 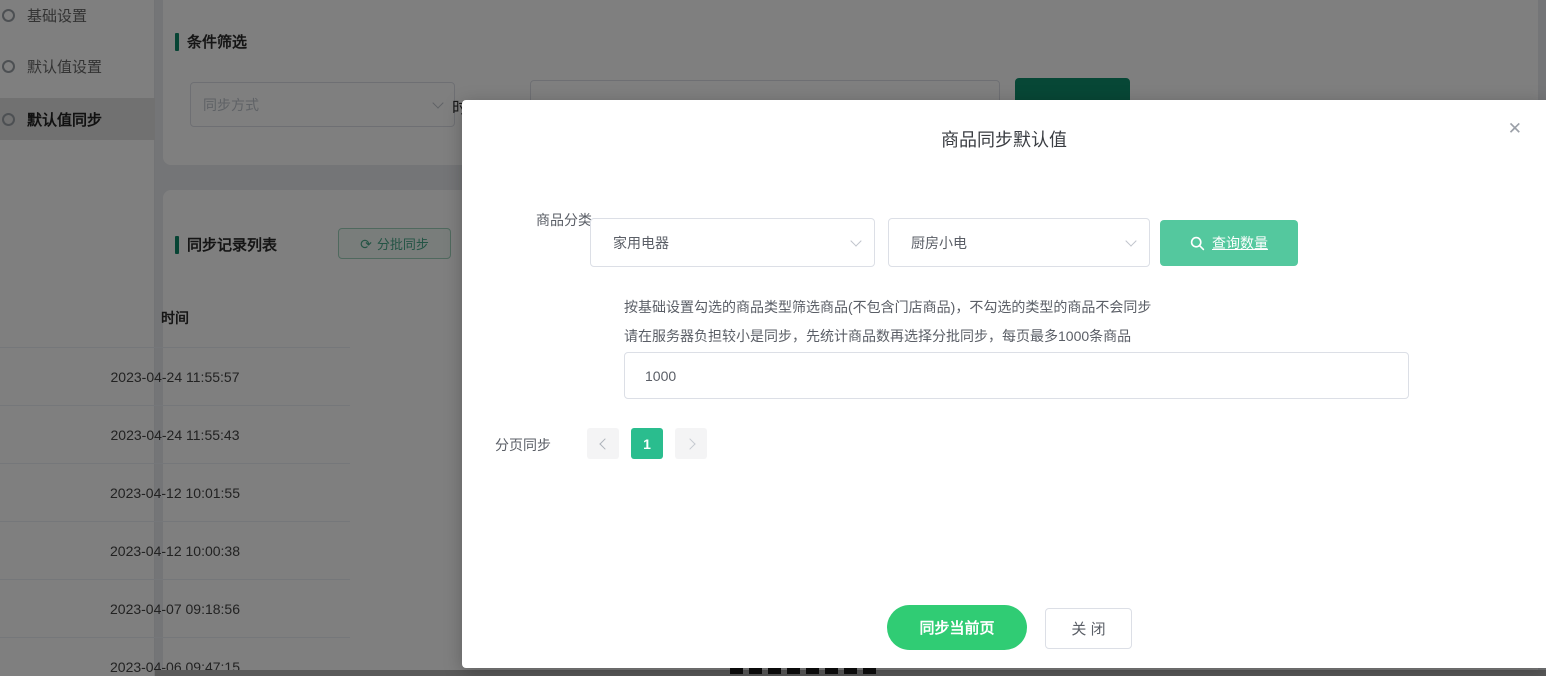 I want to click on pagination: 1, so click(x=647, y=443).